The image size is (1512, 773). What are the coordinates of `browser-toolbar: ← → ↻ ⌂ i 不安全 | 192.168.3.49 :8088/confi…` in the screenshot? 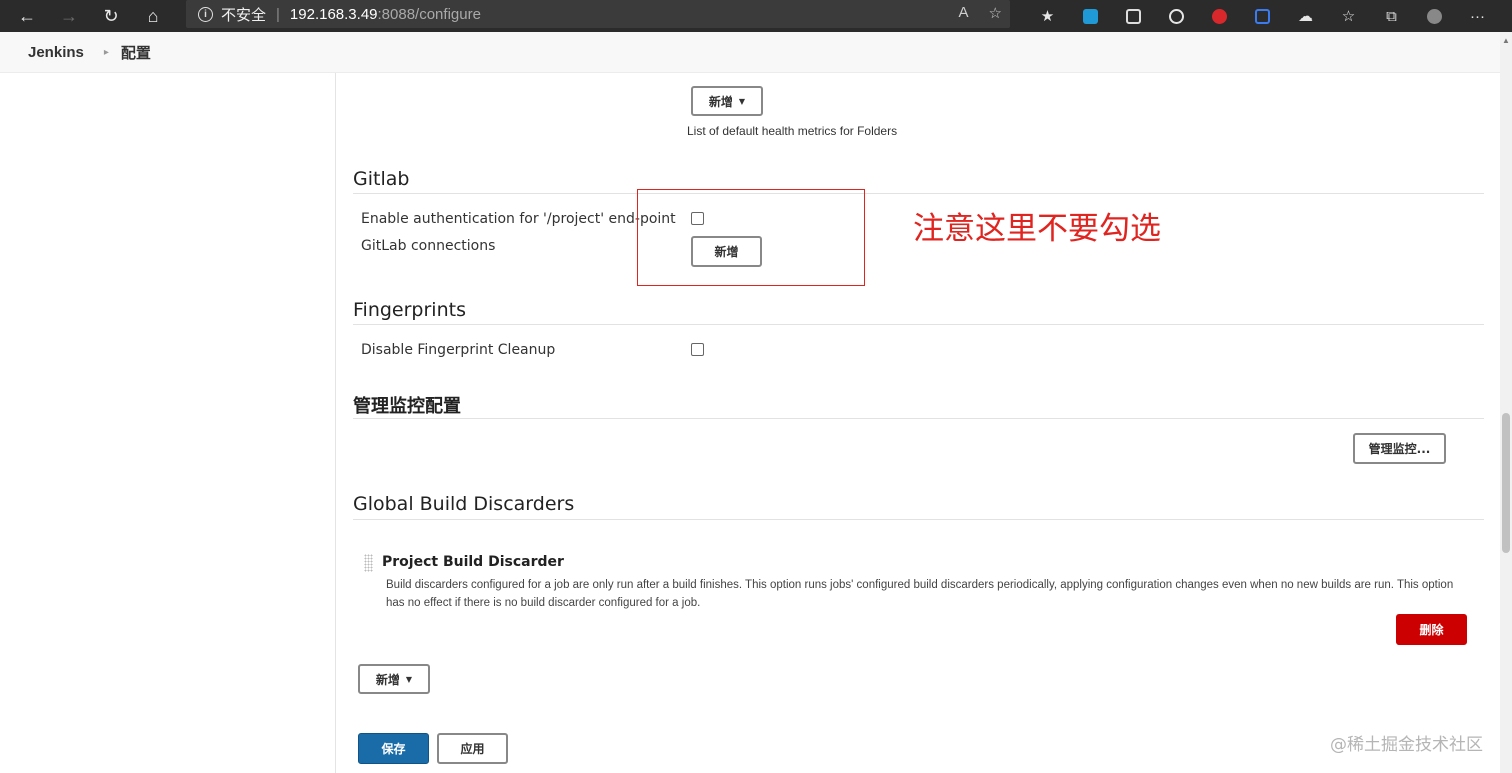 It's located at (756, 16).